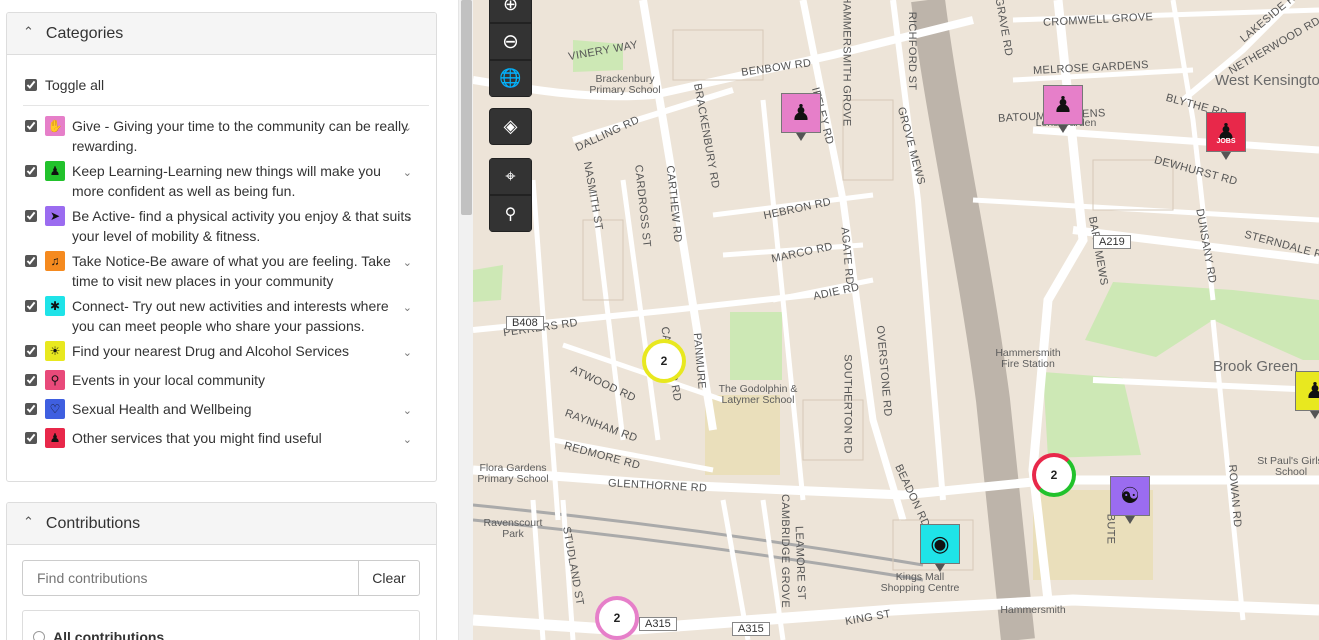 The height and width of the screenshot is (640, 1319). Describe the element at coordinates (226, 90) in the screenshot. I see `toggle-all-row: Toggle all` at that location.